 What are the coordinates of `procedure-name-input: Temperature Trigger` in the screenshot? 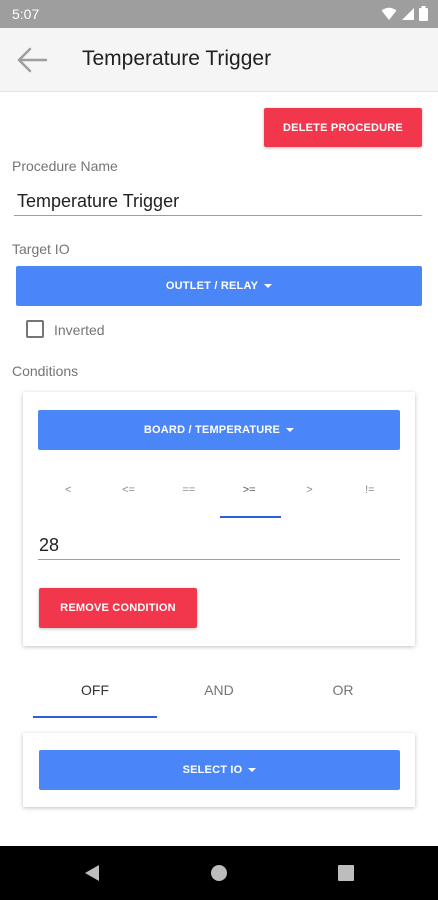 It's located at (98, 201).